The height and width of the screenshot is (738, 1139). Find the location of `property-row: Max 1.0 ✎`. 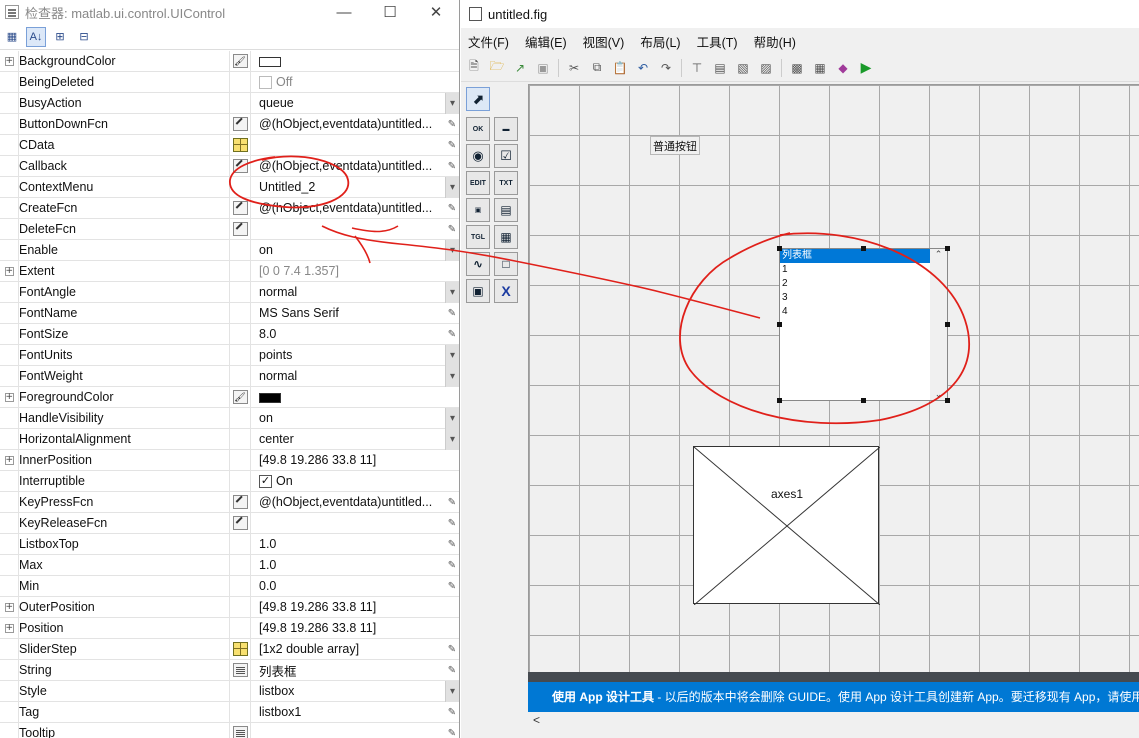

property-row: Max 1.0 ✎ is located at coordinates (229, 565).